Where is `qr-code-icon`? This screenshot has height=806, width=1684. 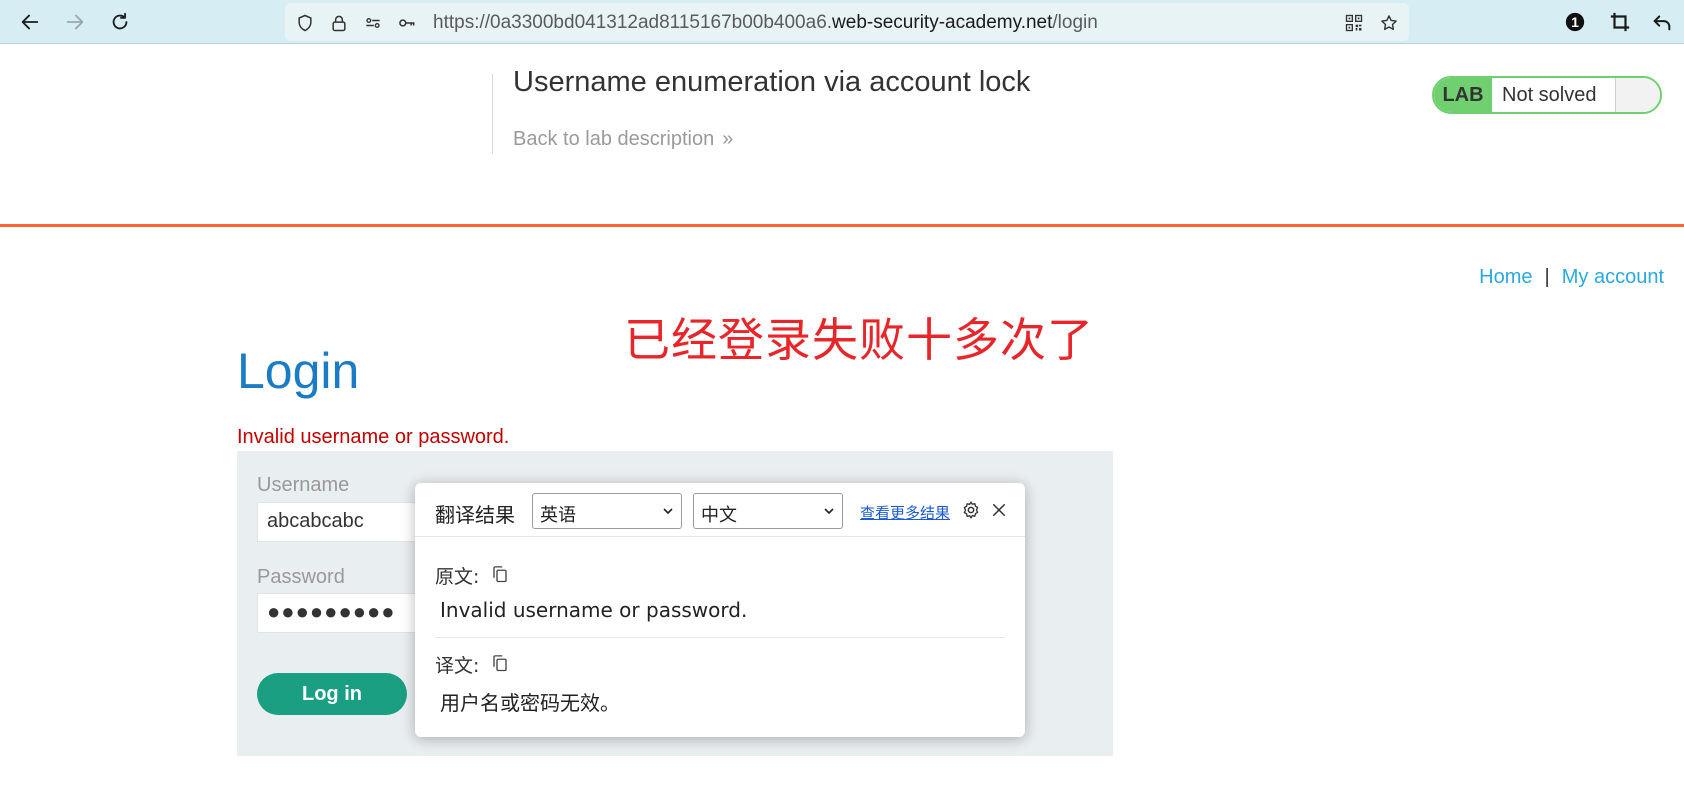 qr-code-icon is located at coordinates (1354, 23).